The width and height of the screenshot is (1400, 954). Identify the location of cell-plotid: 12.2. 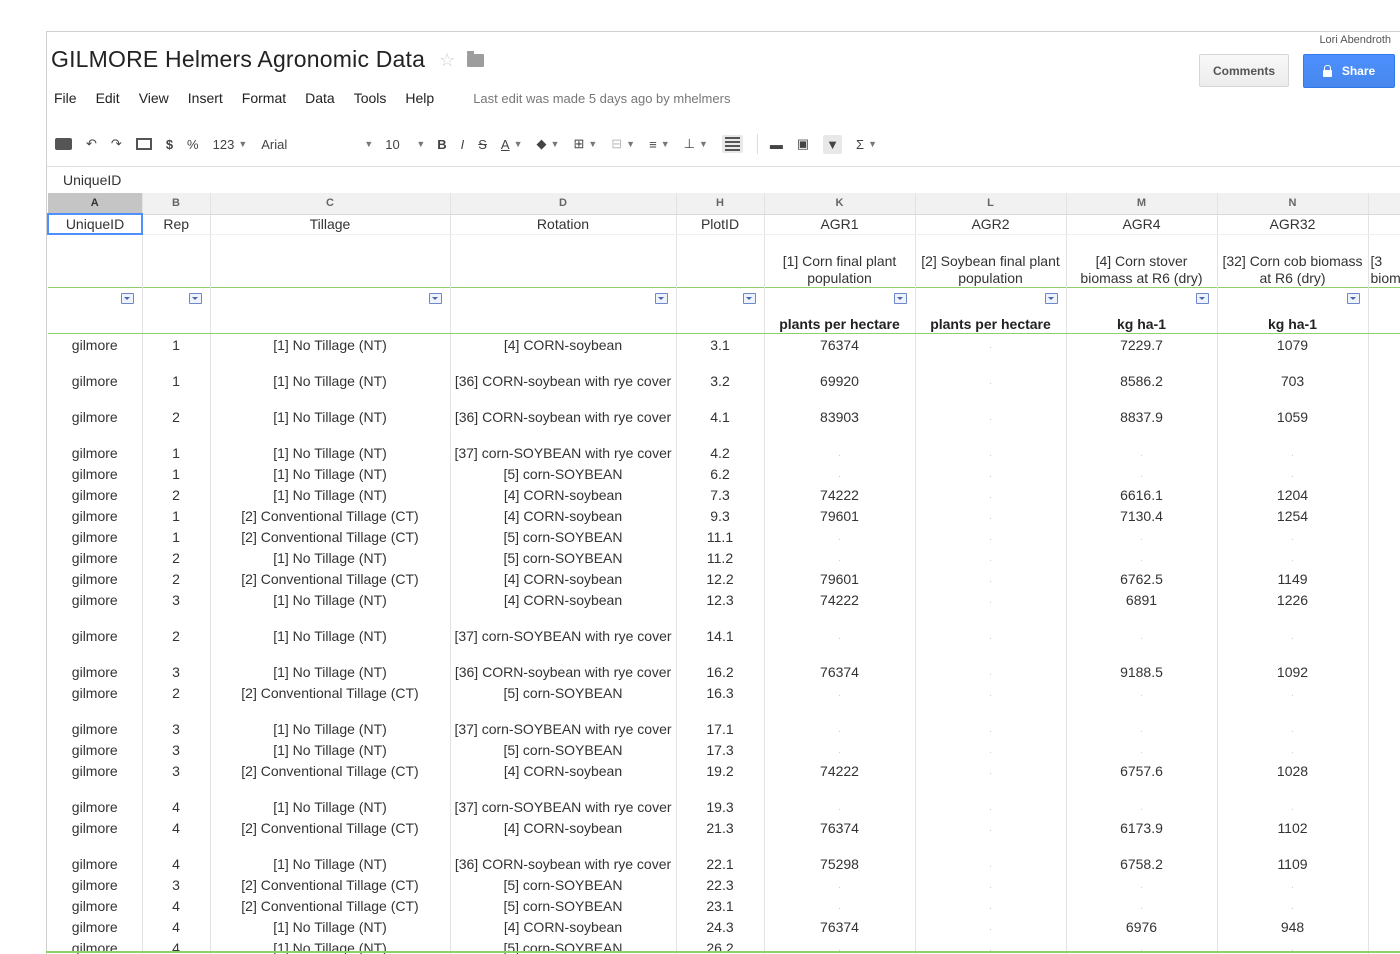
(720, 577).